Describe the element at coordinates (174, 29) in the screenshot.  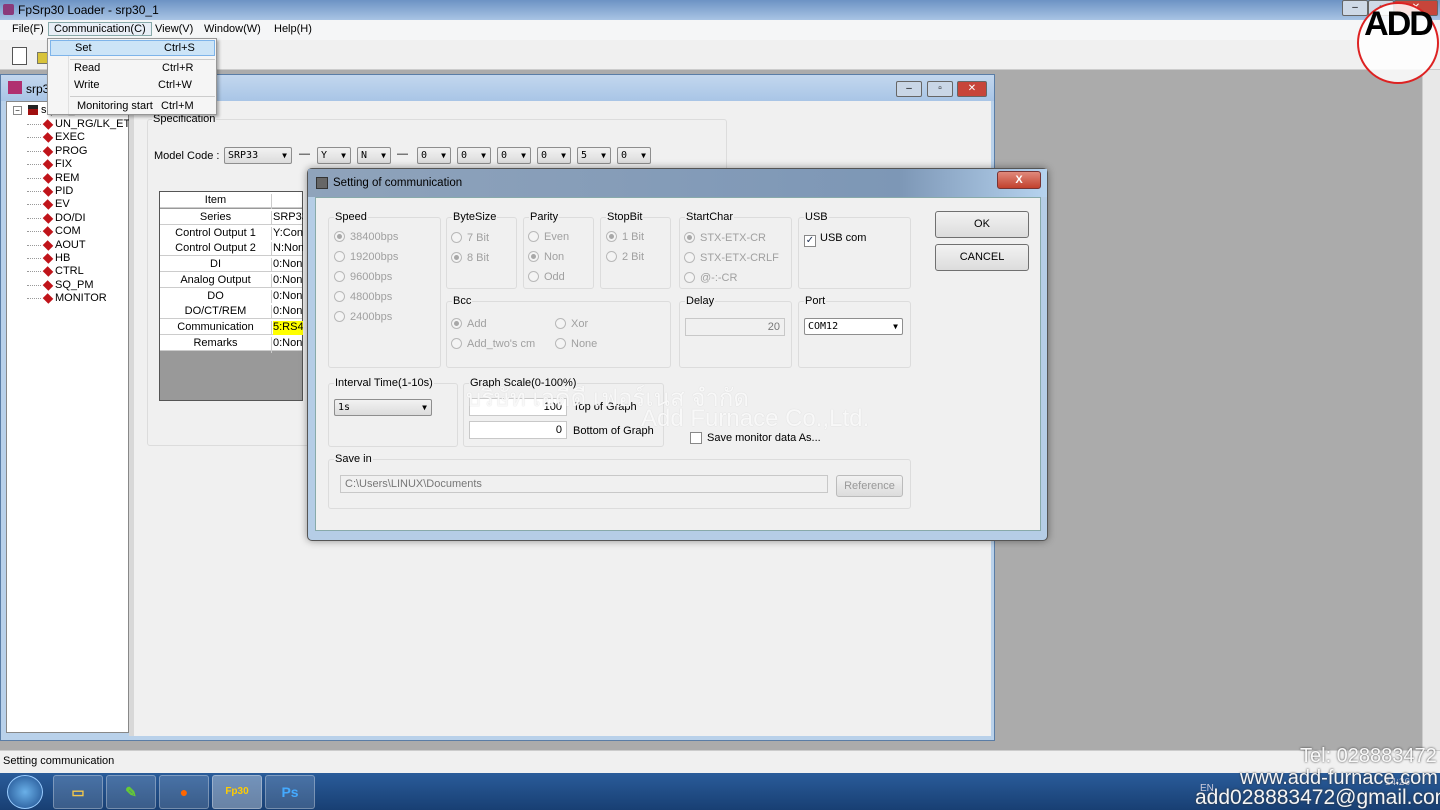
I see `menu-view: View(V)` at that location.